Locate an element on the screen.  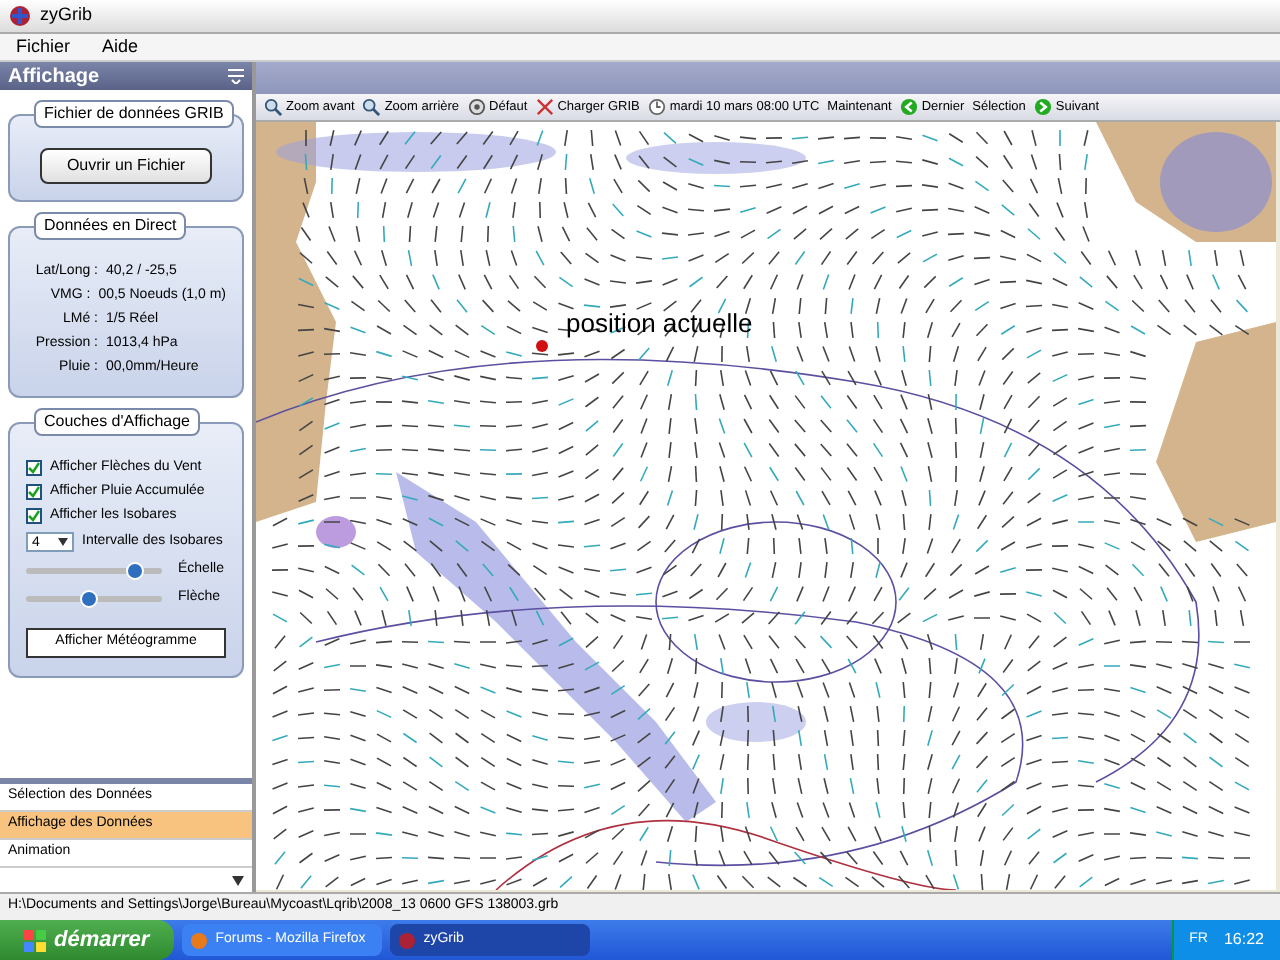
group-title: Données en Direct is located at coordinates (110, 226).